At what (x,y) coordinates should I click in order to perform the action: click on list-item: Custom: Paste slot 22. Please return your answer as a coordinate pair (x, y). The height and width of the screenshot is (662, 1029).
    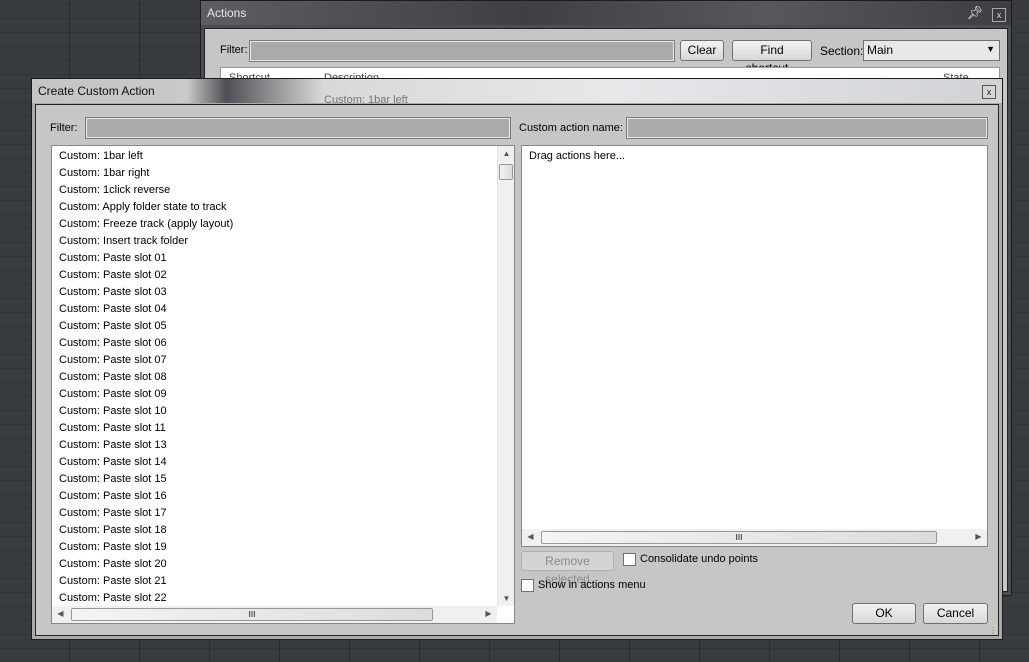
    Looking at the image, I should click on (283, 598).